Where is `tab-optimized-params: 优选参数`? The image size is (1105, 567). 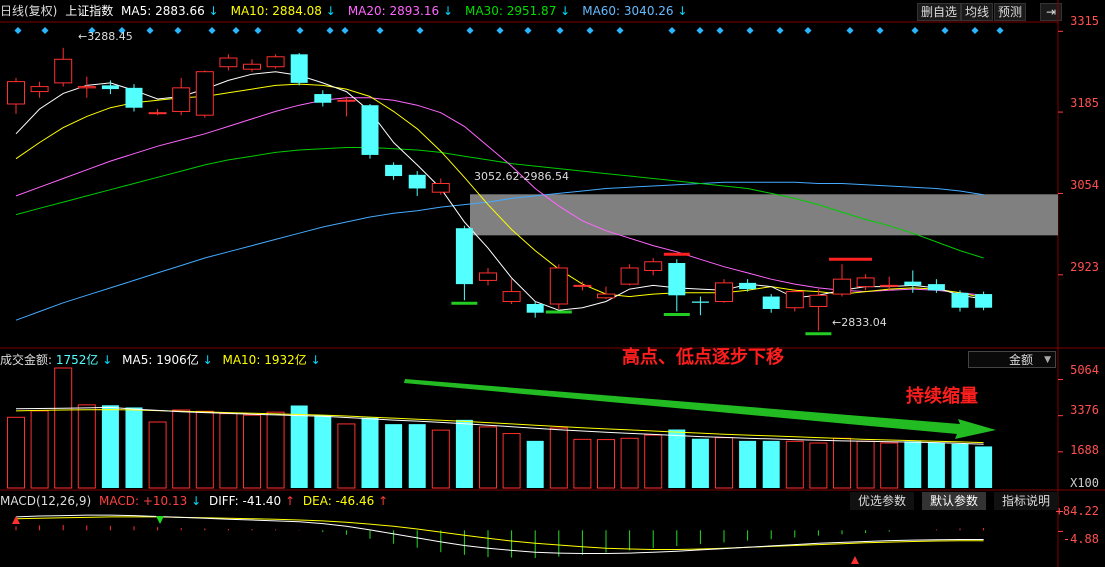
tab-optimized-params: 优选参数 is located at coordinates (882, 501).